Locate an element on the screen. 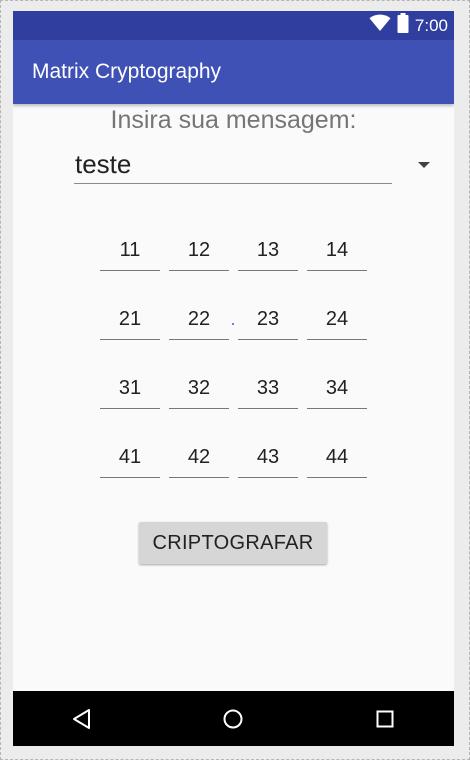 Image resolution: width=470 pixels, height=760 pixels. navigation-bar is located at coordinates (233, 718).